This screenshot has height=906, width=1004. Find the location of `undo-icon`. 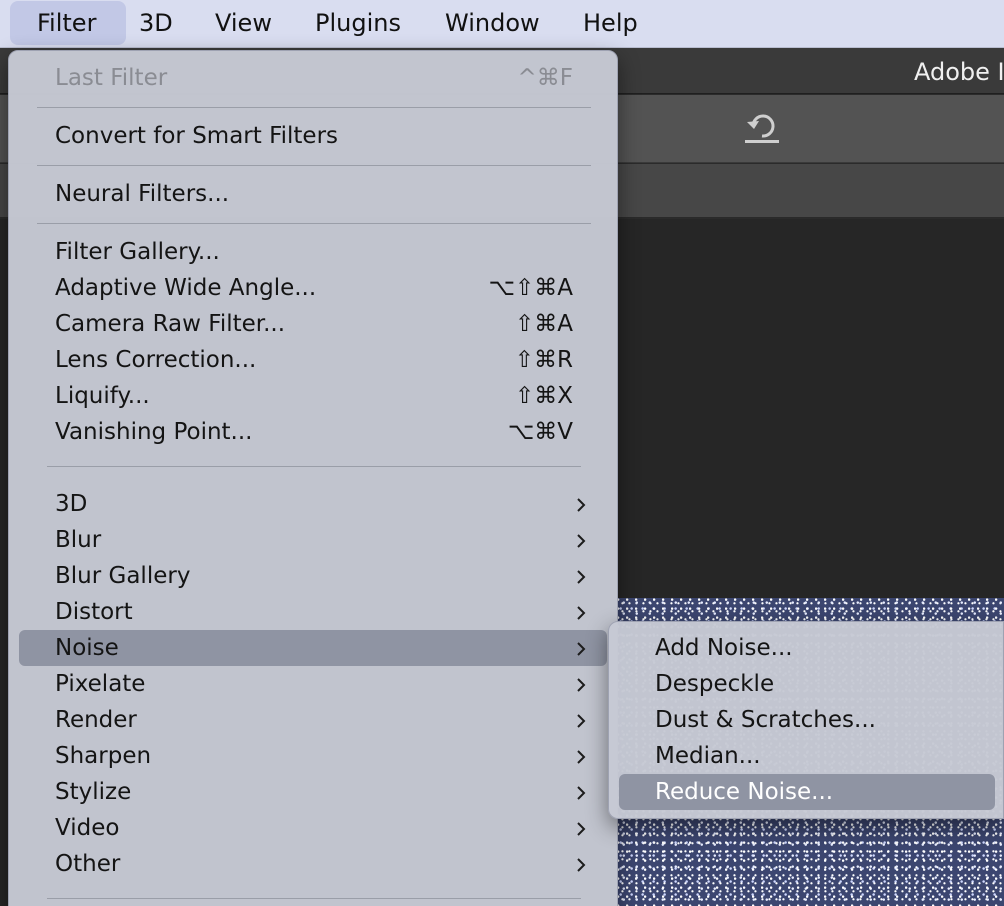

undo-icon is located at coordinates (762, 128).